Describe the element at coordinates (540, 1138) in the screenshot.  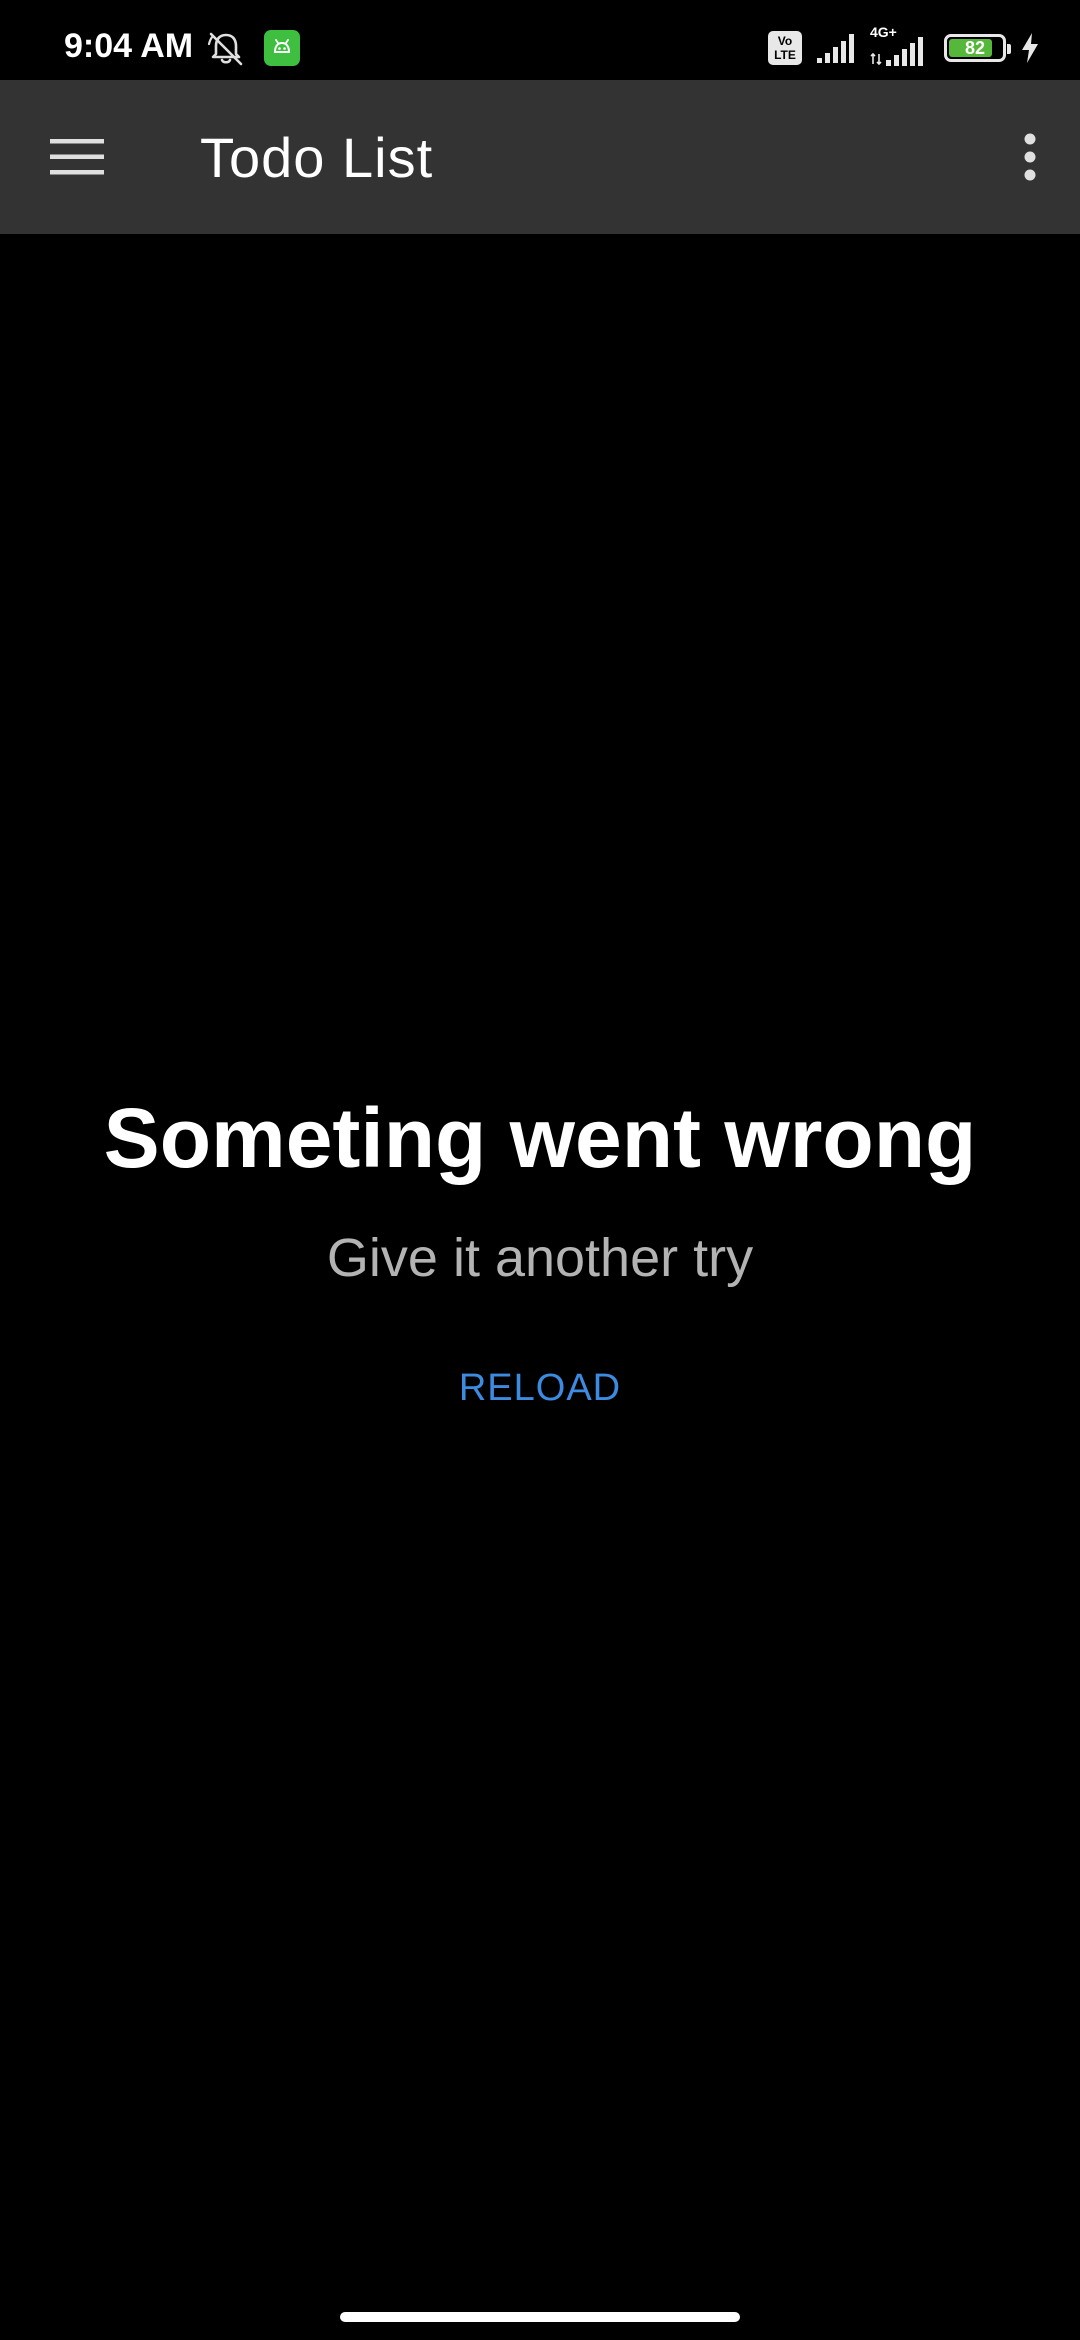
I see `error-title: Someting went wrong` at that location.